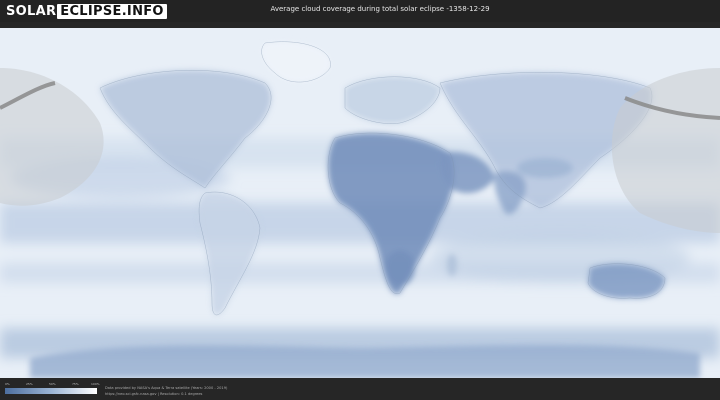 The image size is (720, 400). Describe the element at coordinates (52, 384) in the screenshot. I see `legend-tick: 50%` at that location.